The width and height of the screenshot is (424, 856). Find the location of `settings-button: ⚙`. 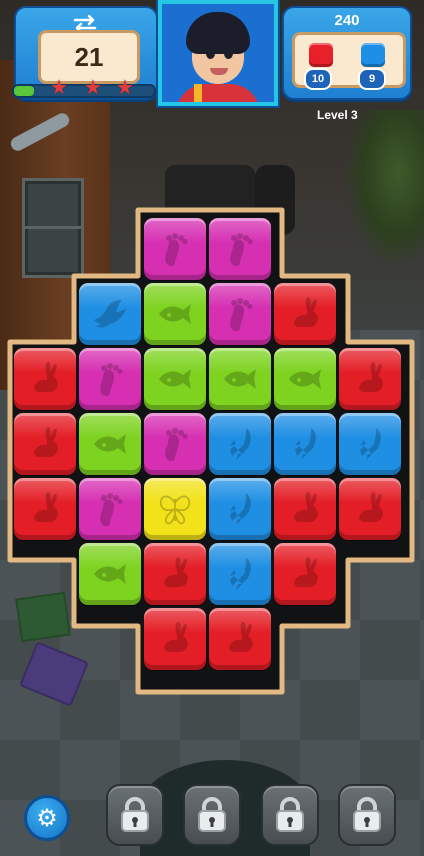

settings-button: ⚙ is located at coordinates (47, 818).